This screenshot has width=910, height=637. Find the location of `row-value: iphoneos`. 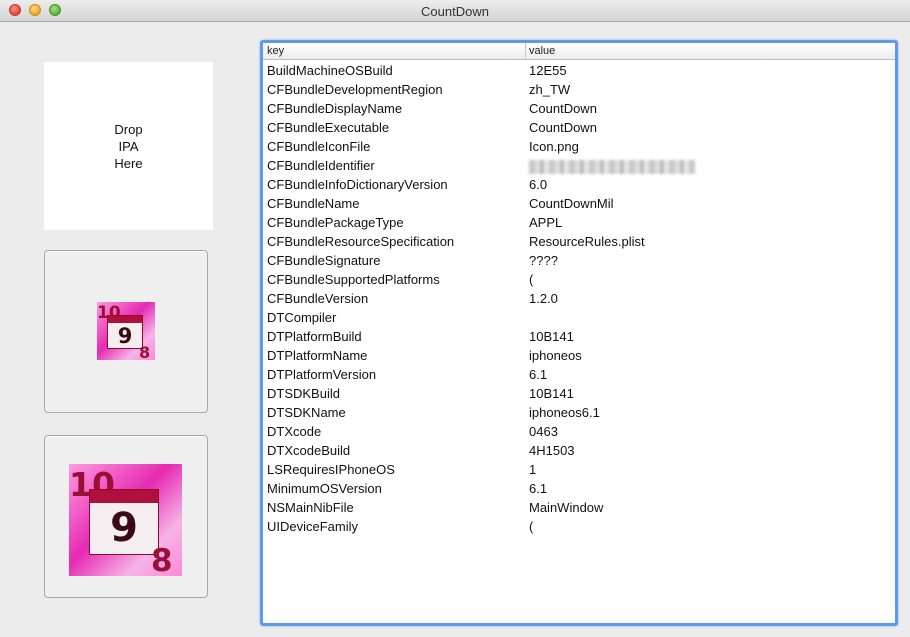

row-value: iphoneos is located at coordinates (555, 355).